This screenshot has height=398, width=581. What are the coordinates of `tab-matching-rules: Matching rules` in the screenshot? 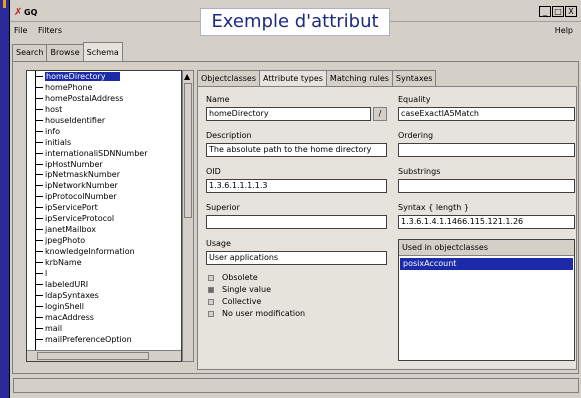 It's located at (359, 78).